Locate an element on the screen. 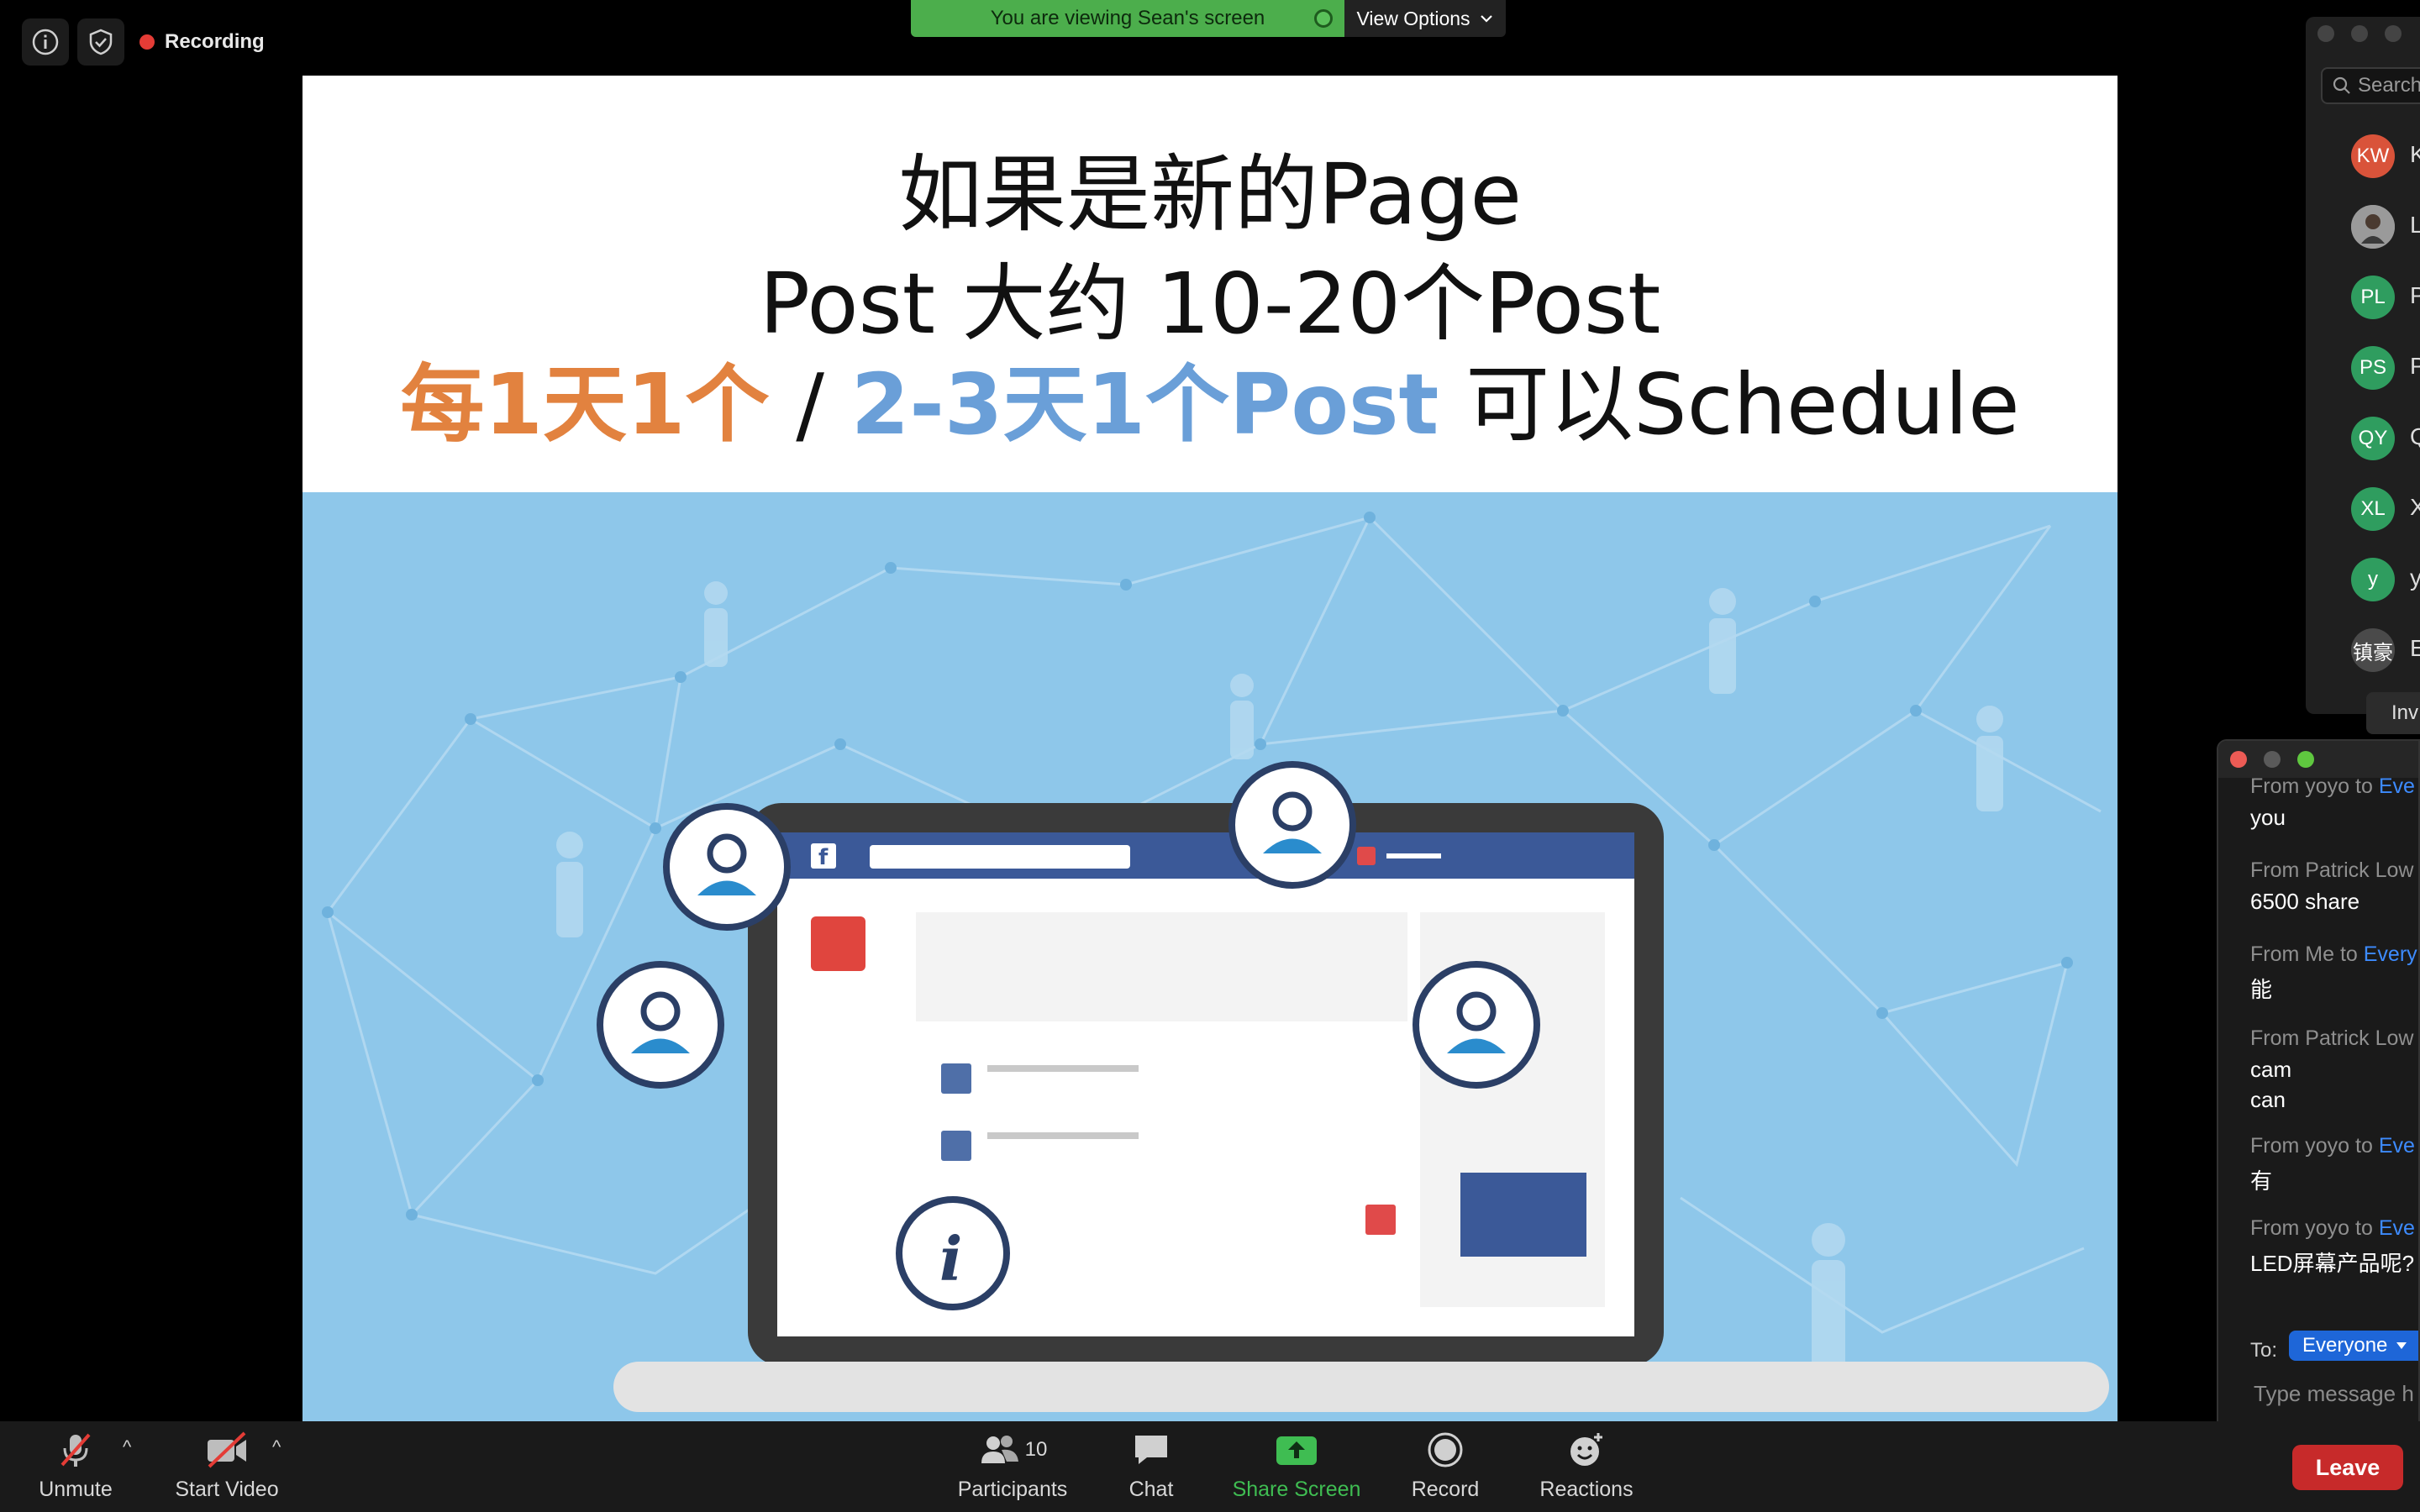 The image size is (2420, 1512). share-screen-button: Share Screen is located at coordinates (1296, 1466).